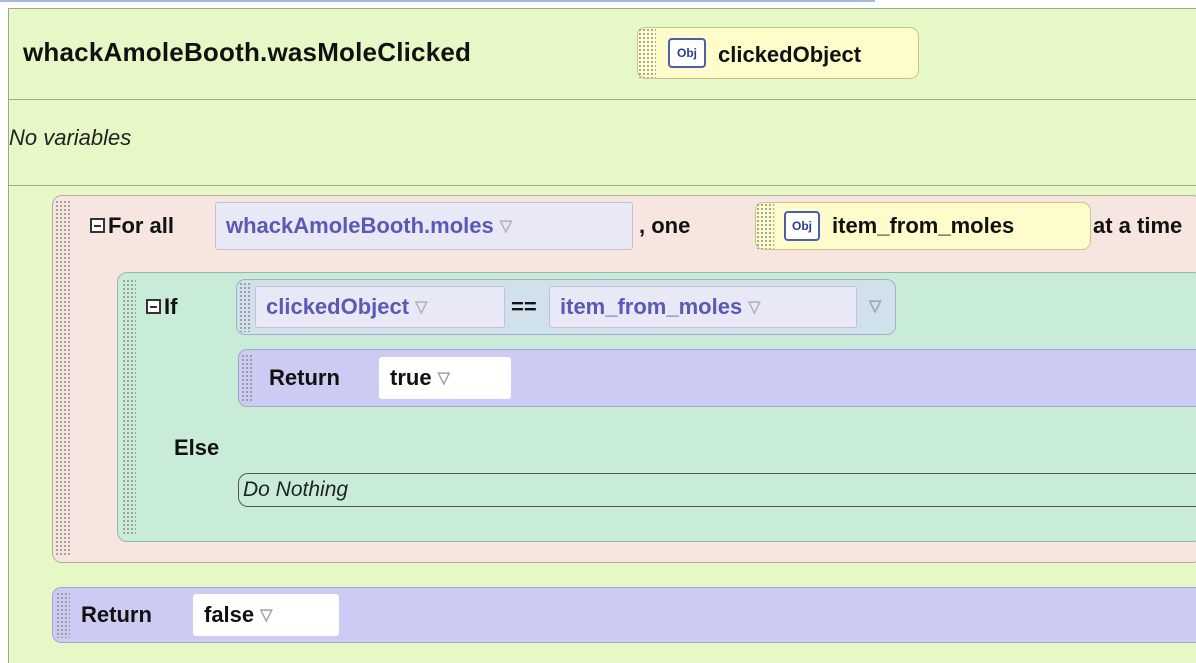 Image resolution: width=1196 pixels, height=663 pixels. I want to click on loop-item-name: item_from_moles, so click(923, 225).